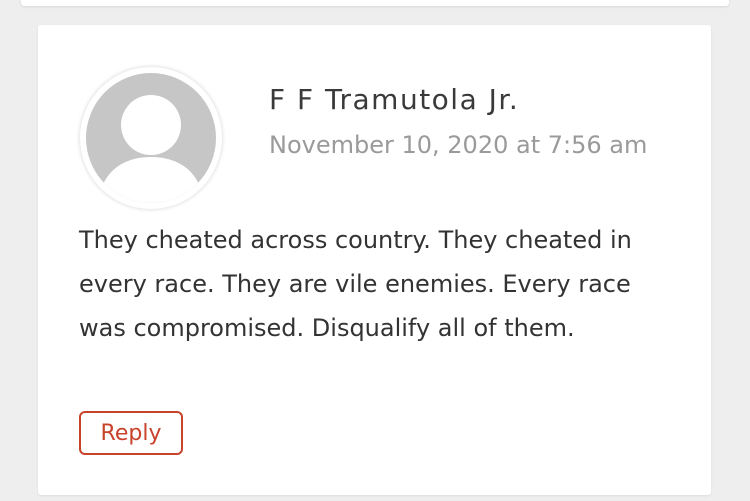 The width and height of the screenshot is (750, 501). I want to click on previous-comment-card, so click(375, 3).